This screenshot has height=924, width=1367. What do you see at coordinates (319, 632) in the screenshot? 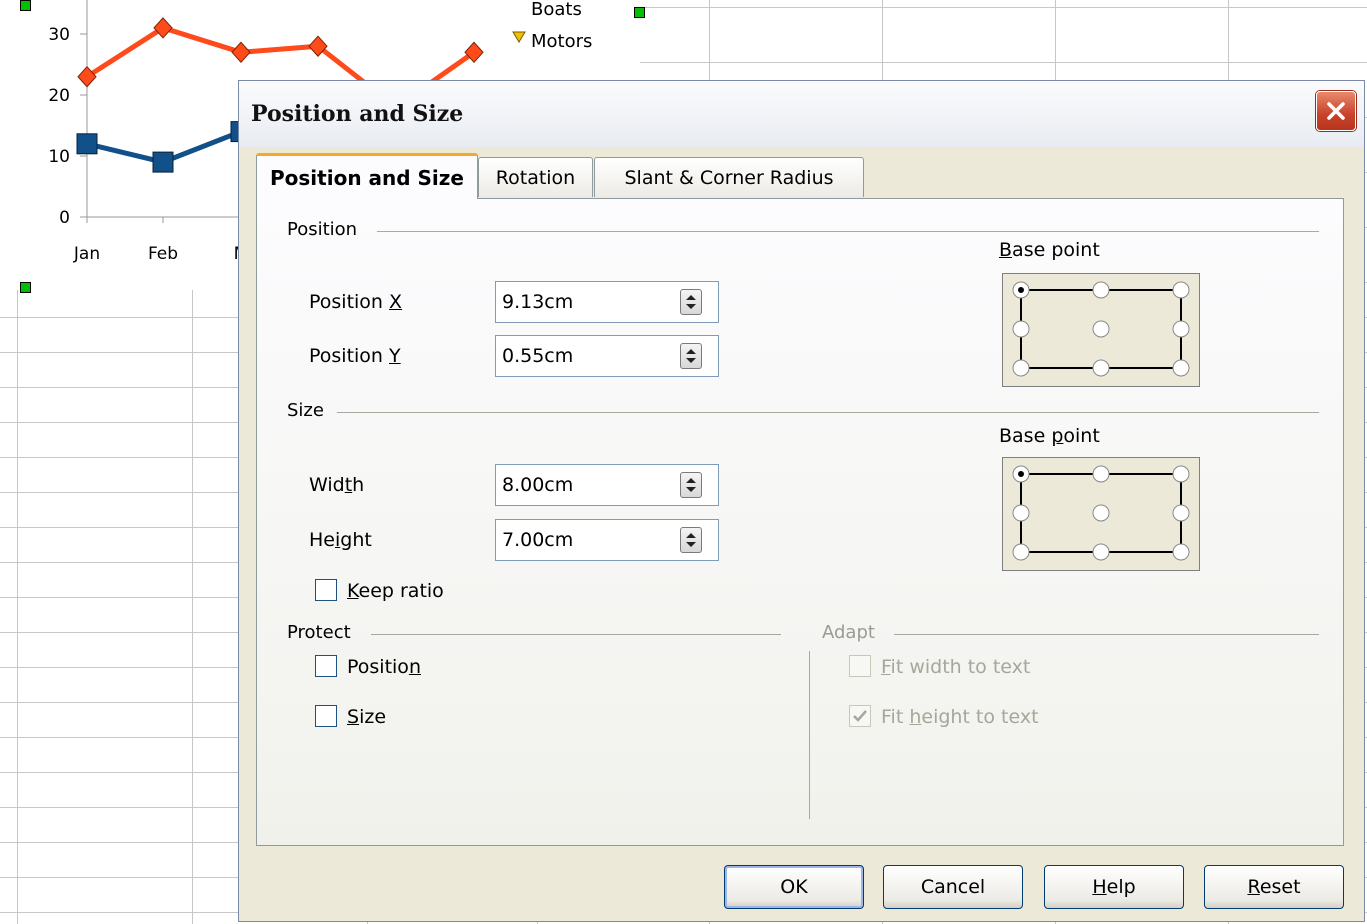
I see `protect-group-label: Protect` at bounding box center [319, 632].